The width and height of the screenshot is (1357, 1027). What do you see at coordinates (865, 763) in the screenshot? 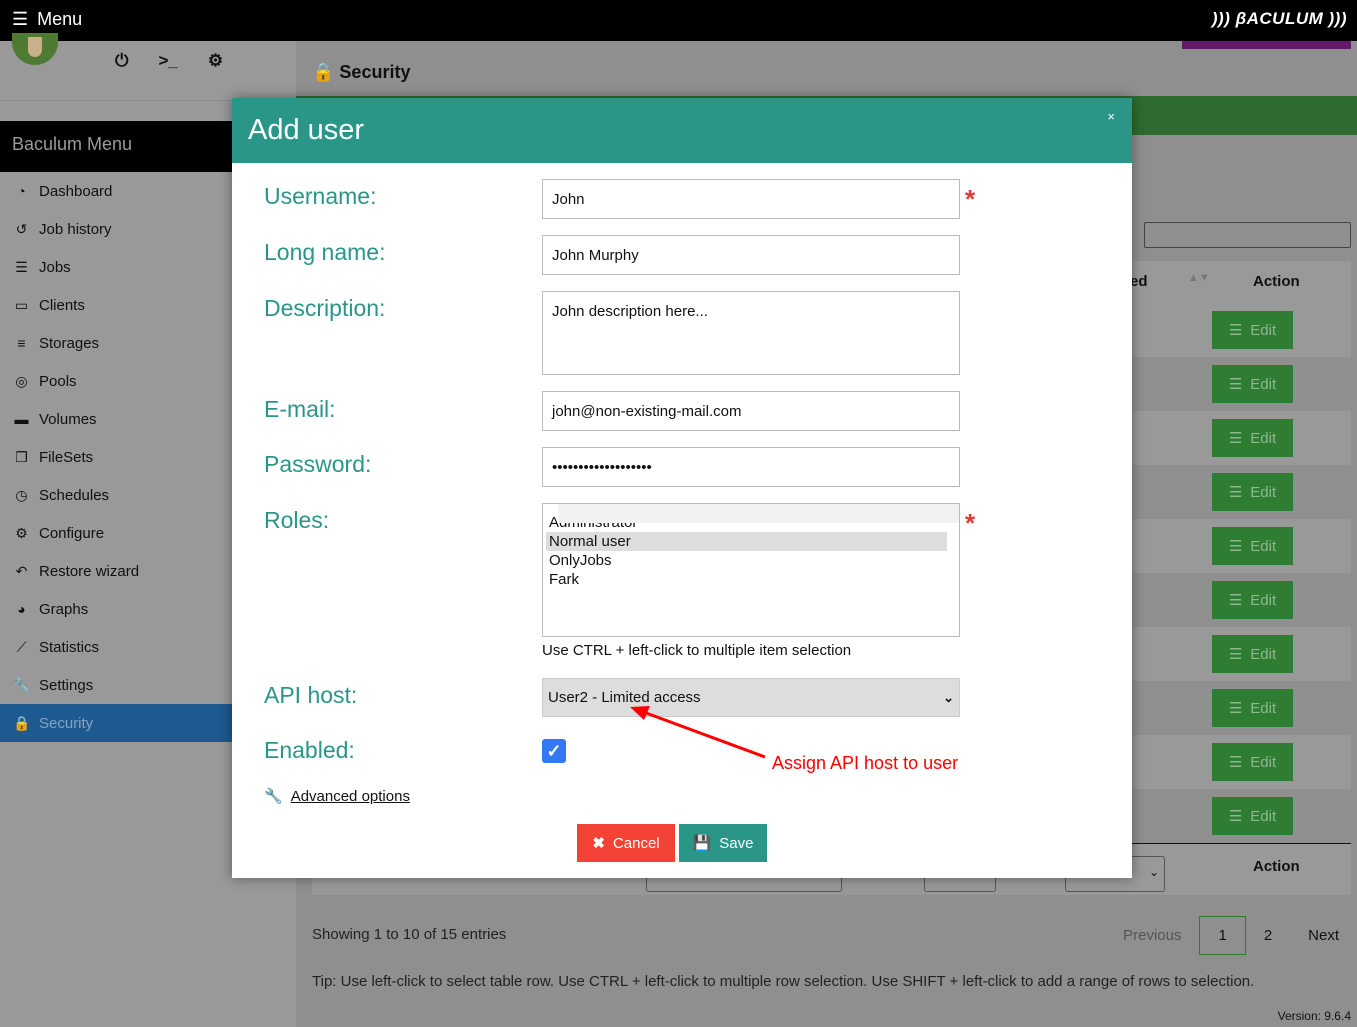
I see `annotation-text: Assign API host to user` at bounding box center [865, 763].